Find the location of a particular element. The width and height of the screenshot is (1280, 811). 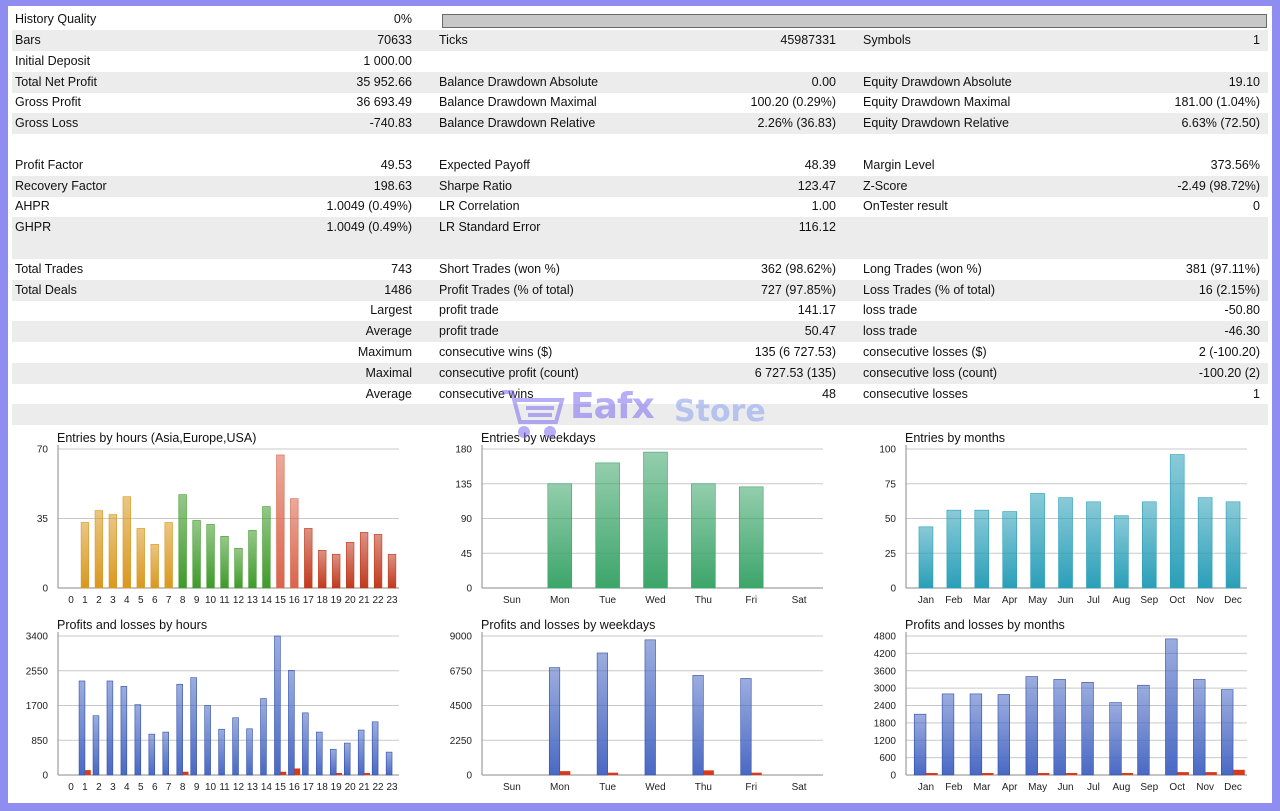

stat-value: 45987331 is located at coordinates (808, 40).